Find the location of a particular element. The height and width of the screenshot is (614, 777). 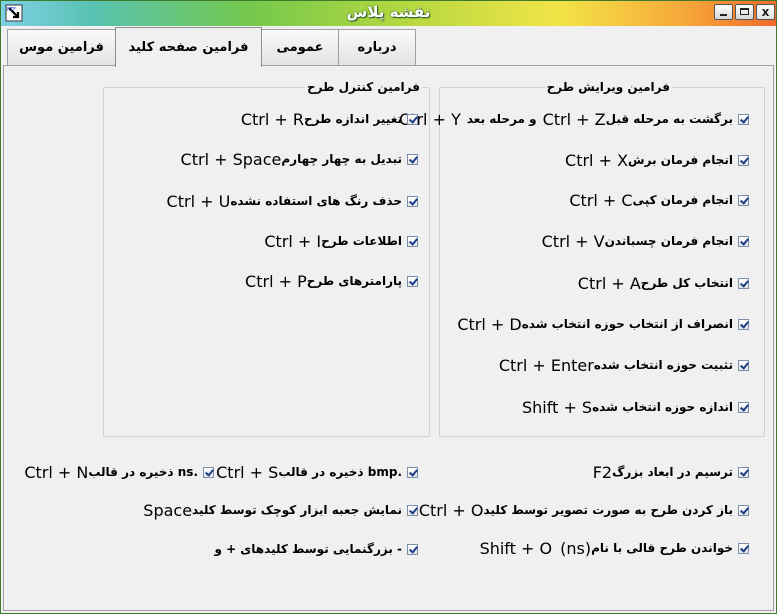

read-ns-checkbox is located at coordinates (743, 548).